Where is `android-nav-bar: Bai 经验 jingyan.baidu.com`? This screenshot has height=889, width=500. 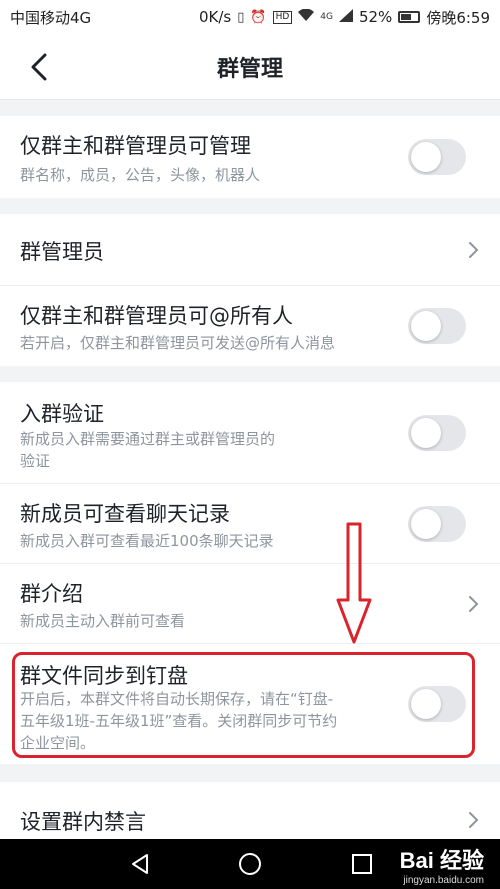 android-nav-bar: Bai 经验 jingyan.baidu.com is located at coordinates (250, 864).